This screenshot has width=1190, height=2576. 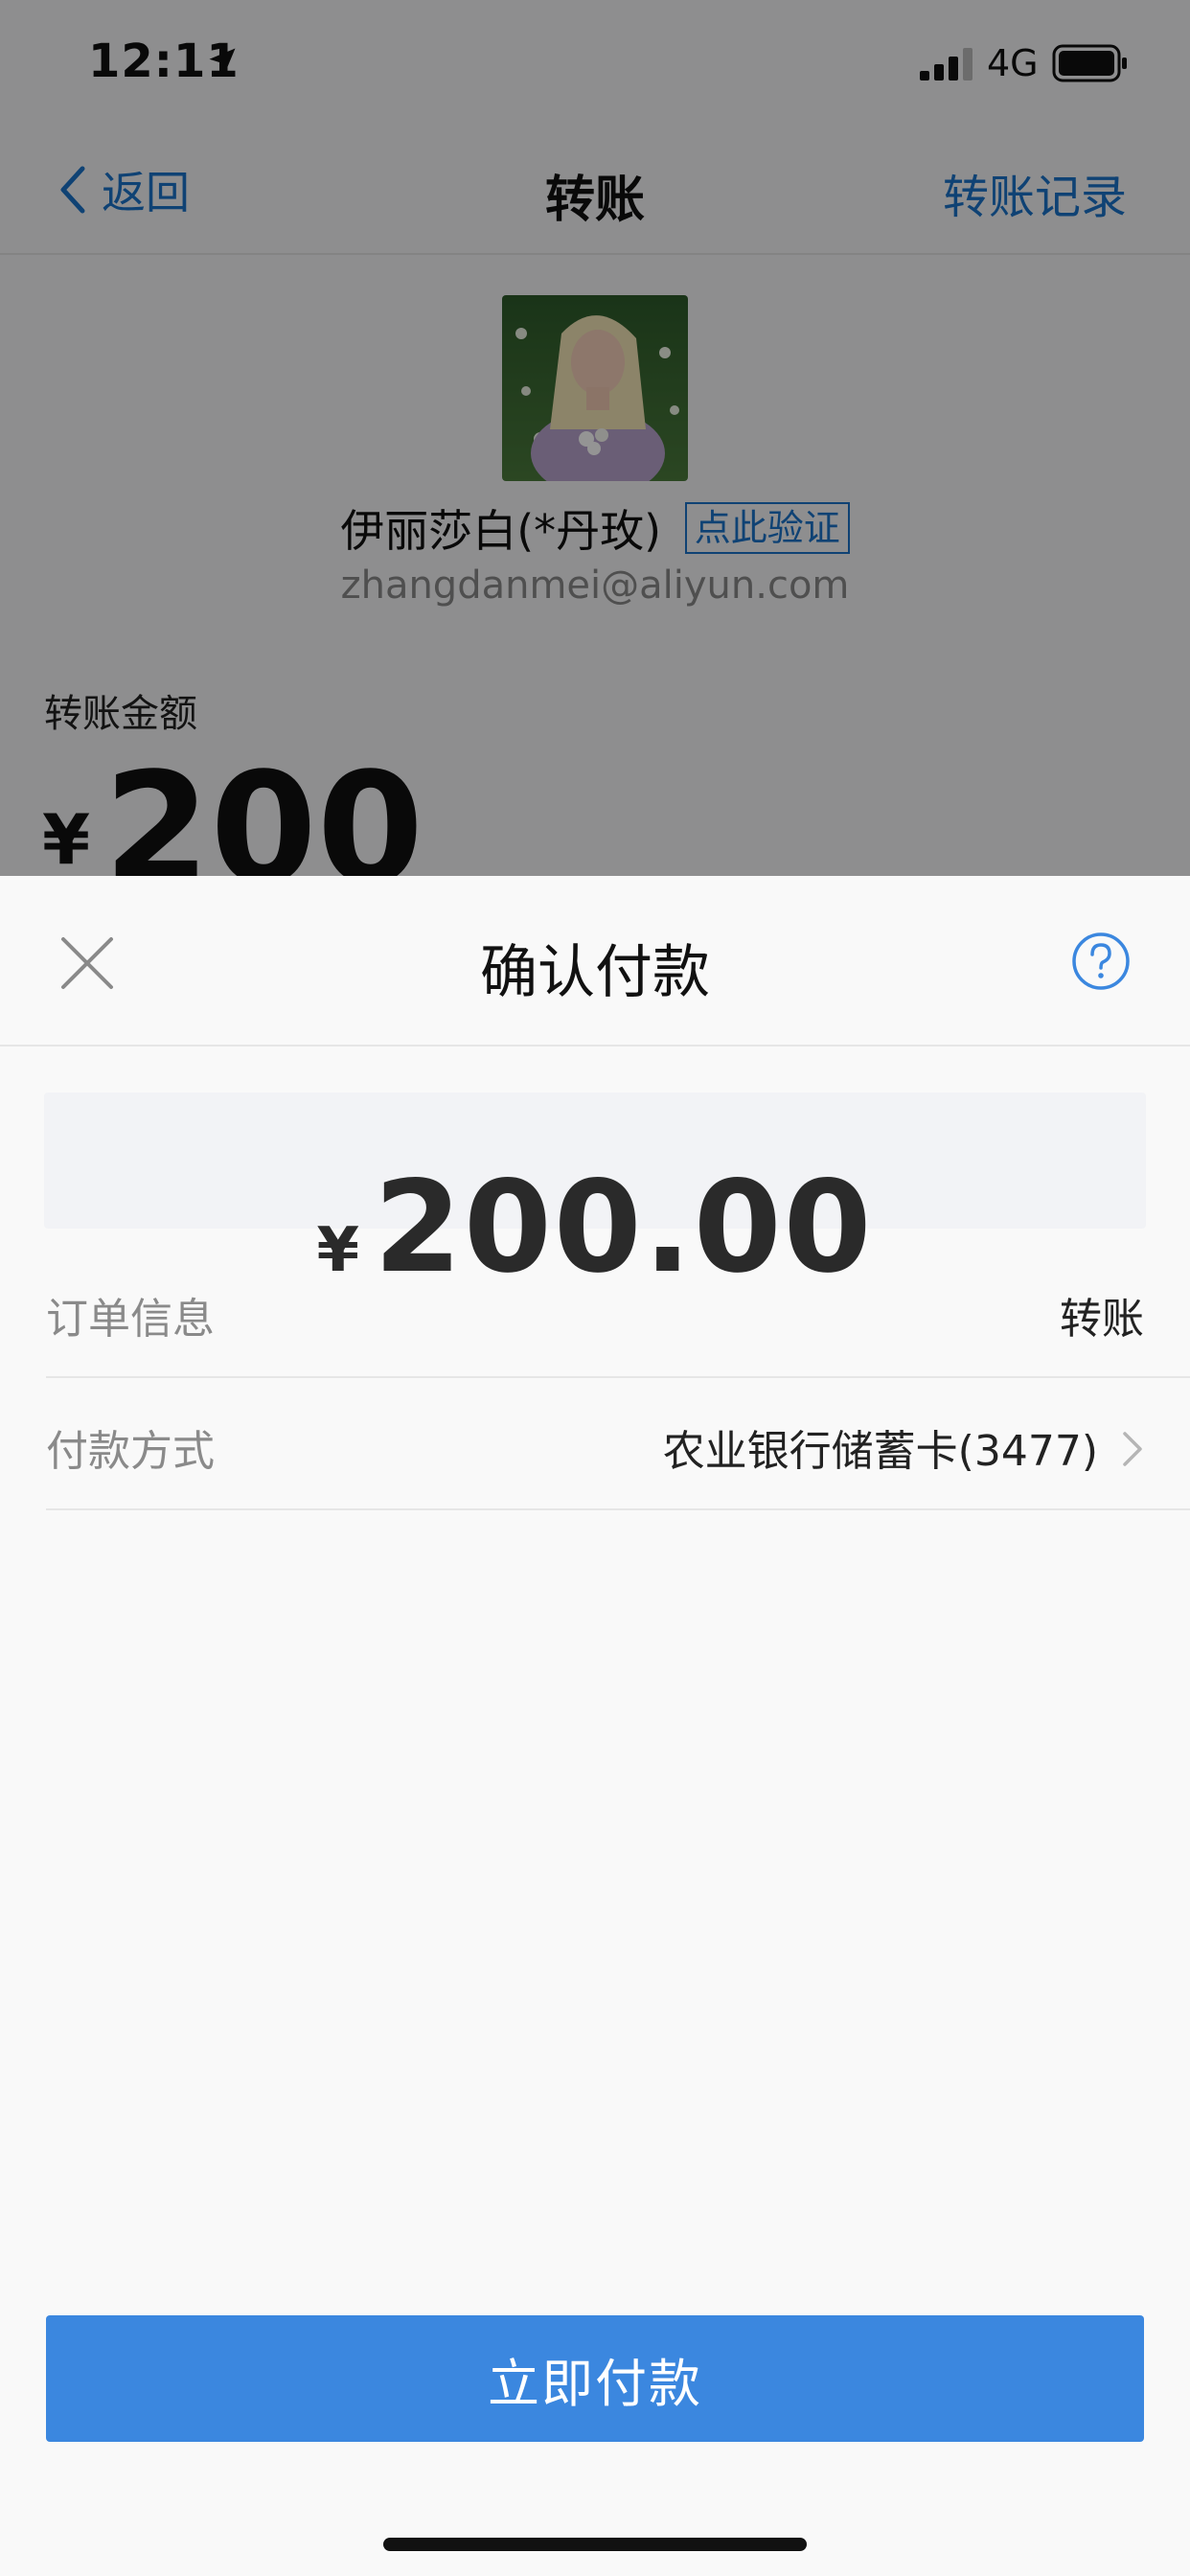 I want to click on payment-method-row: 付款方式 农业银行储蓄卡(3477), so click(x=618, y=1444).